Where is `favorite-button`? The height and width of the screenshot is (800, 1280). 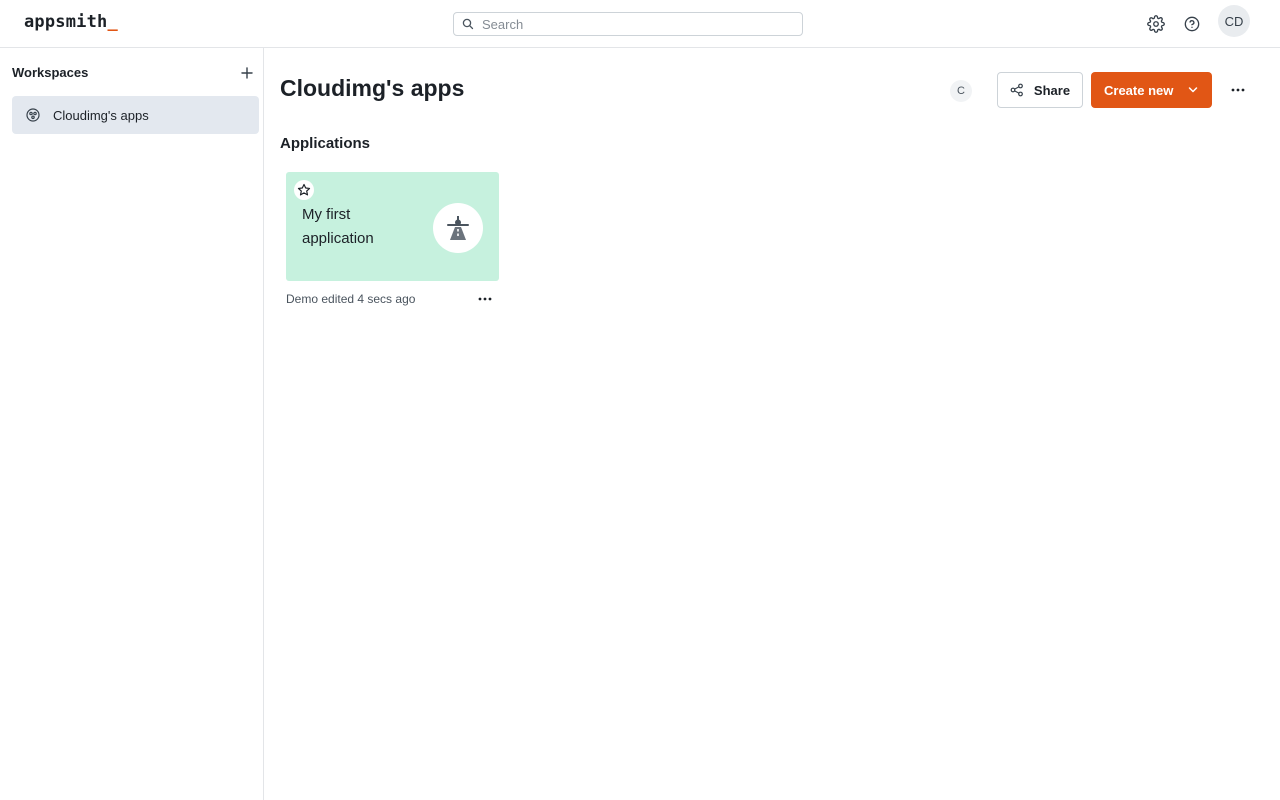 favorite-button is located at coordinates (304, 190).